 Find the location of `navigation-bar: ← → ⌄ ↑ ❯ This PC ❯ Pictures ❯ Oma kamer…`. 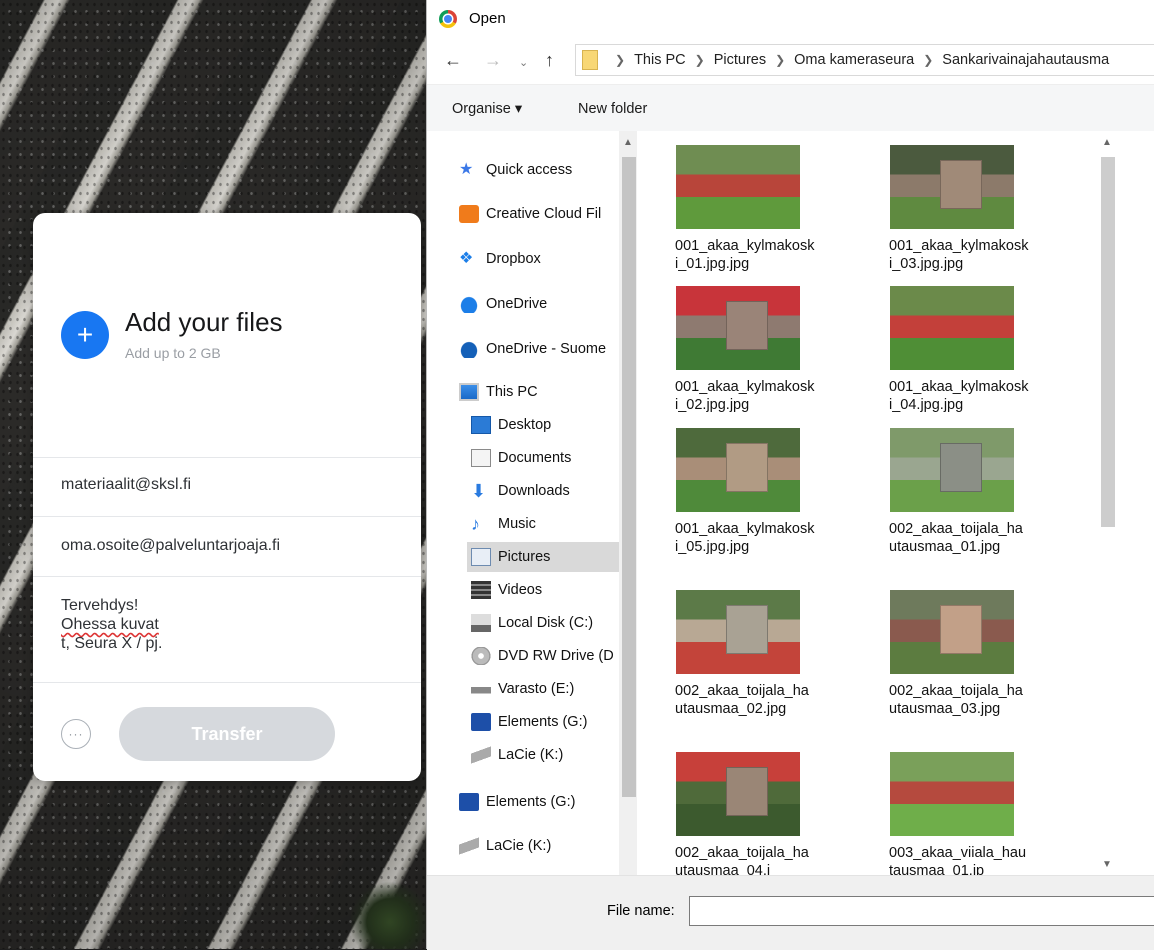

navigation-bar: ← → ⌄ ↑ ❯ This PC ❯ Pictures ❯ Oma kamer… is located at coordinates (790, 61).